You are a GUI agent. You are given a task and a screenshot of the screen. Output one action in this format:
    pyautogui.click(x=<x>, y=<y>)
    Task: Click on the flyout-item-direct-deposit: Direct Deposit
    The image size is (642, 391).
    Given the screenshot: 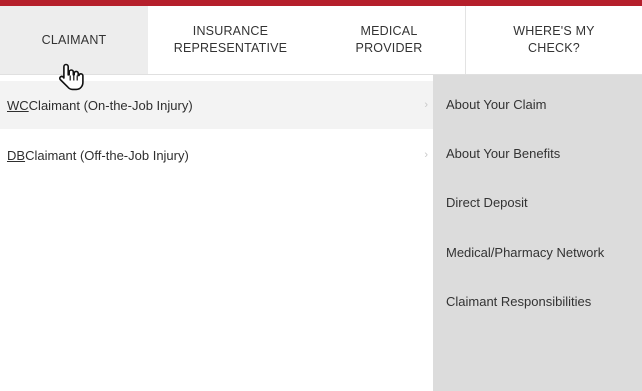 What is the action you would take?
    pyautogui.click(x=487, y=202)
    